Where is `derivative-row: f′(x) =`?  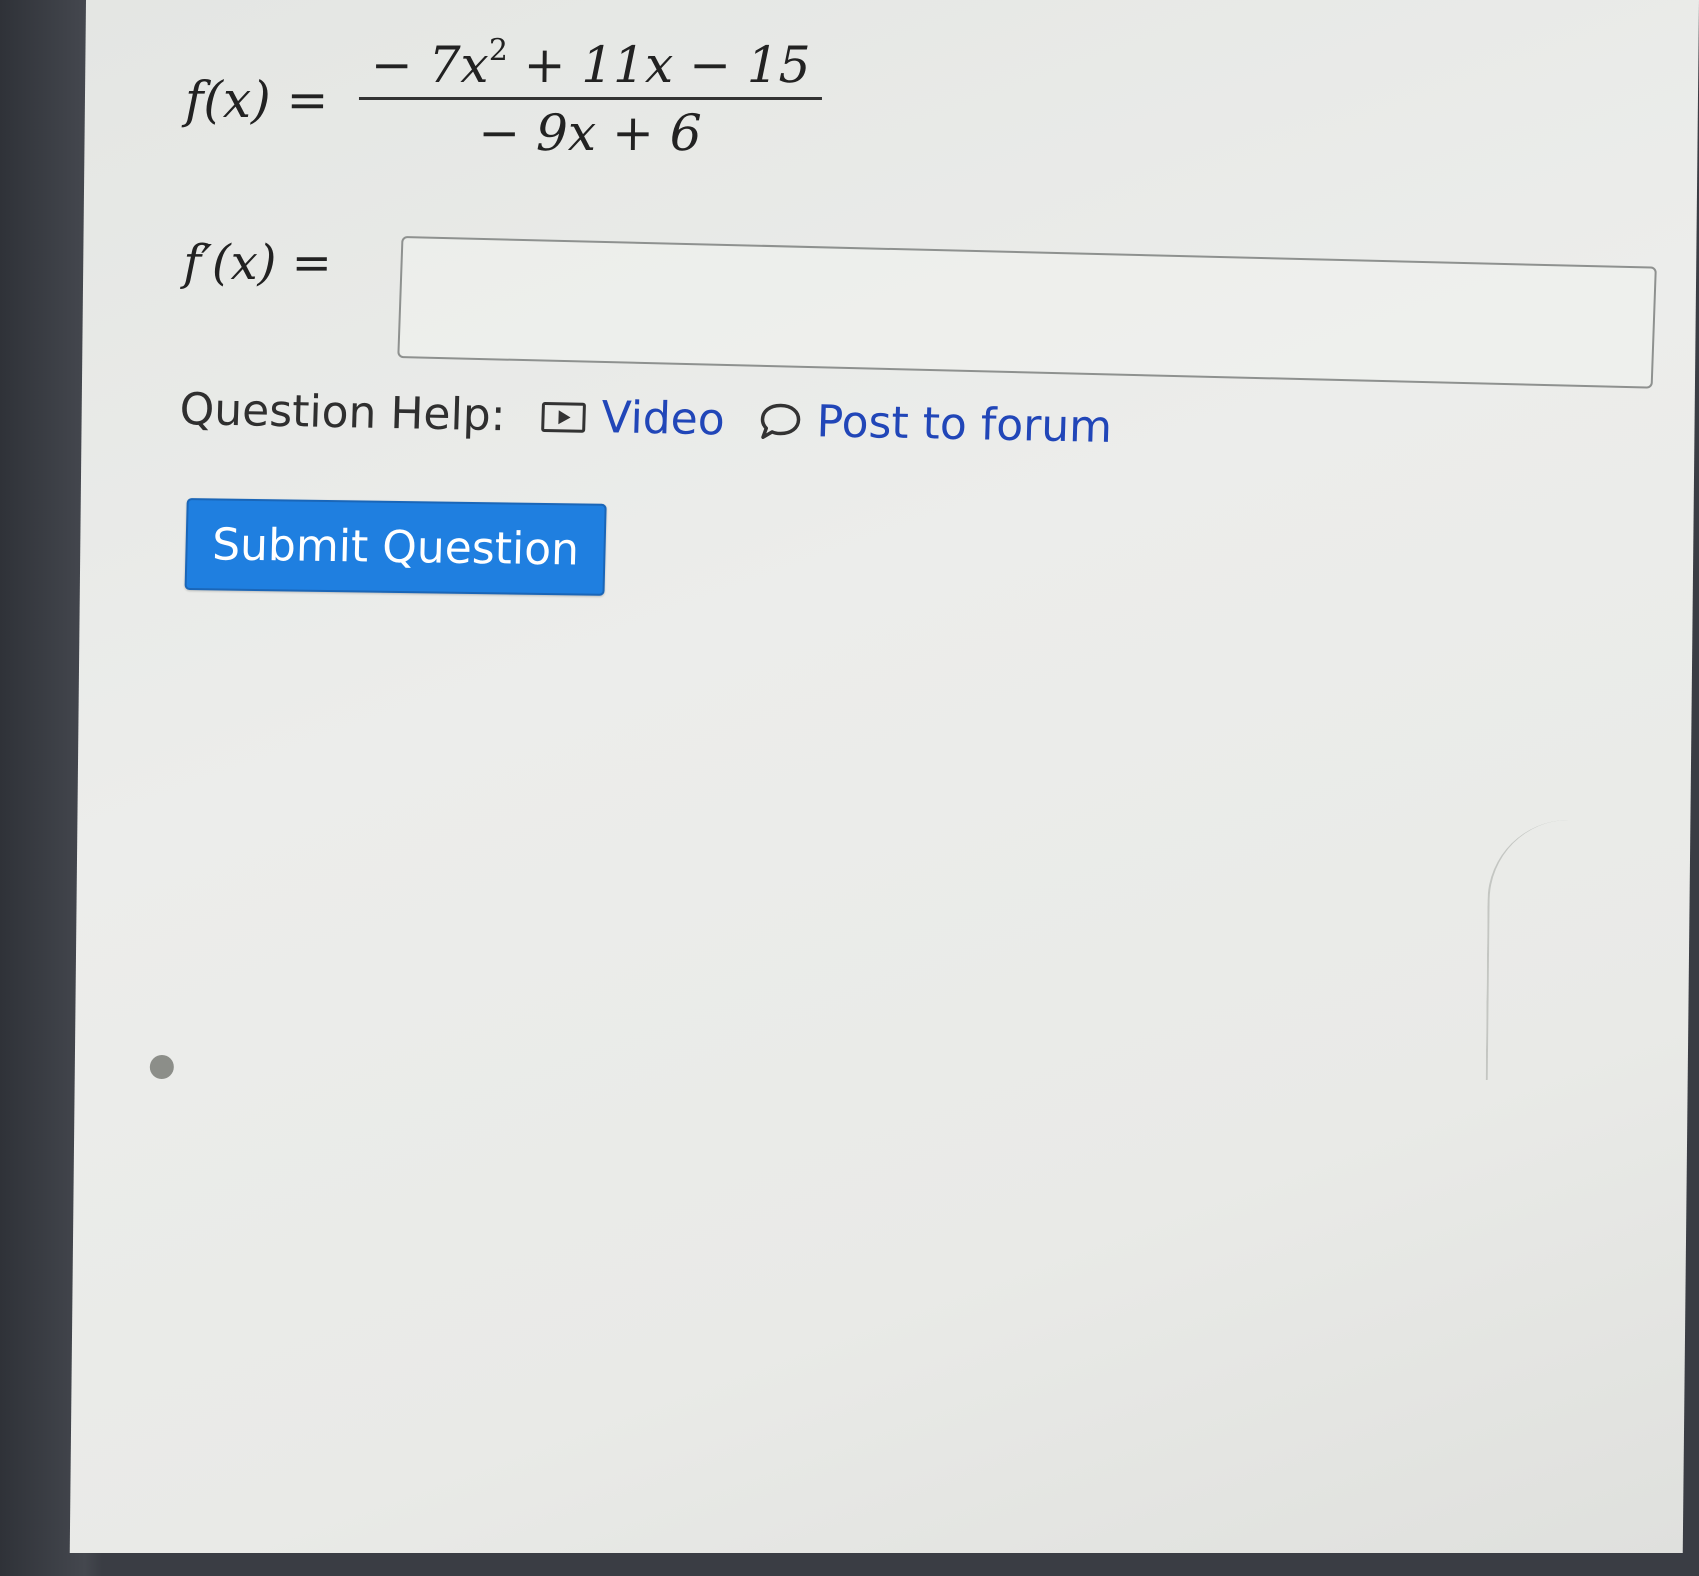
derivative-row: f′(x) = is located at coordinates (272, 263).